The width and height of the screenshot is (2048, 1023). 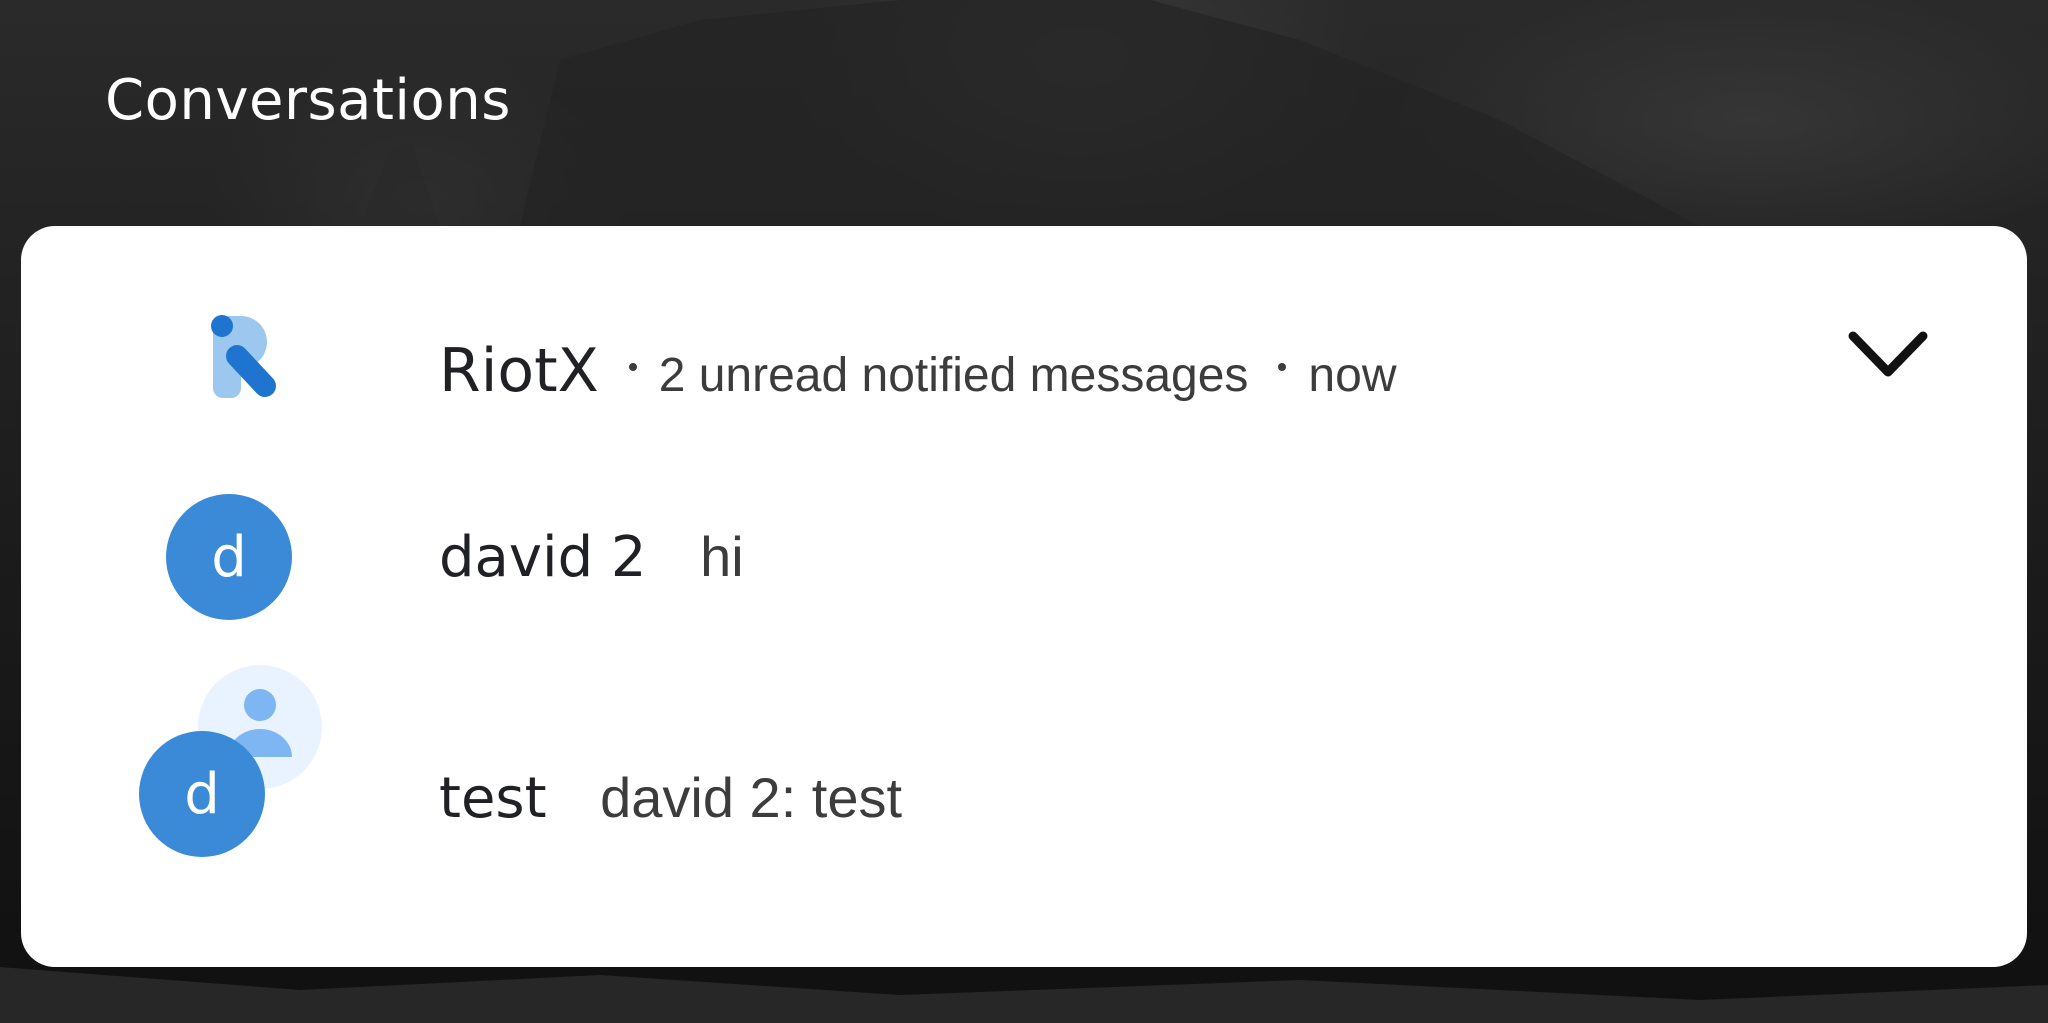 I want to click on message-body: david 2: test, so click(x=751, y=797).